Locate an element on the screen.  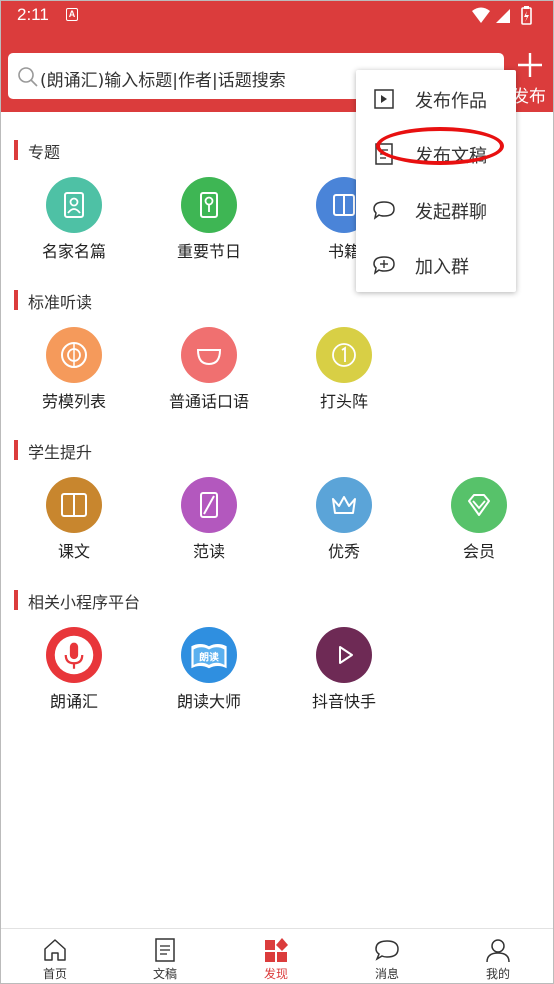
tab-label: 文稿 is located at coordinates (164, 974).